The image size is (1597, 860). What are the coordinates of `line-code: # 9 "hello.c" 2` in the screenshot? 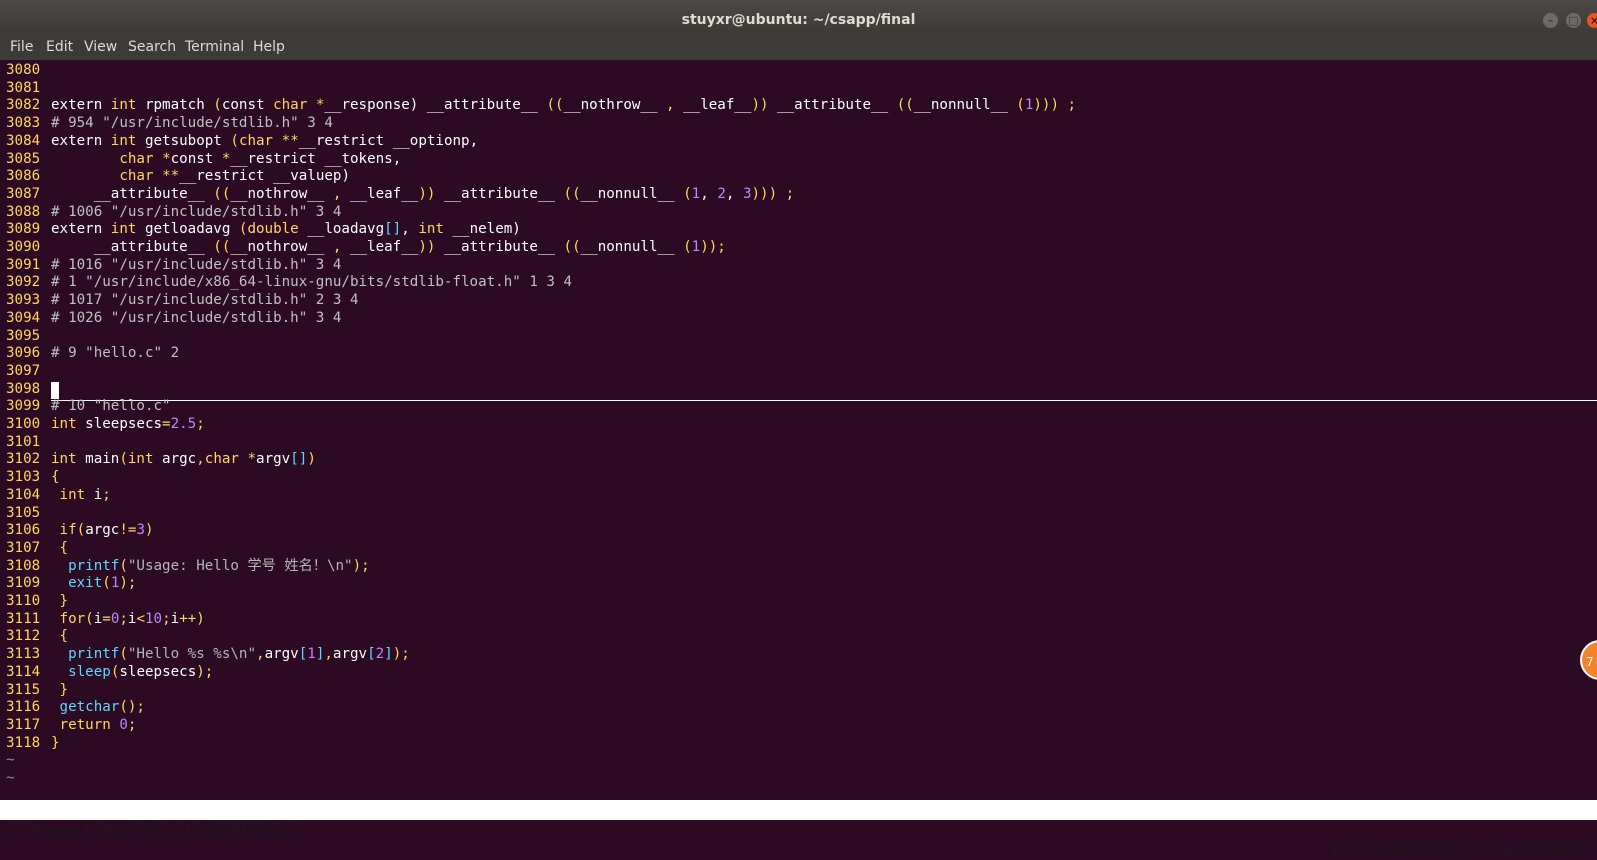 It's located at (115, 353).